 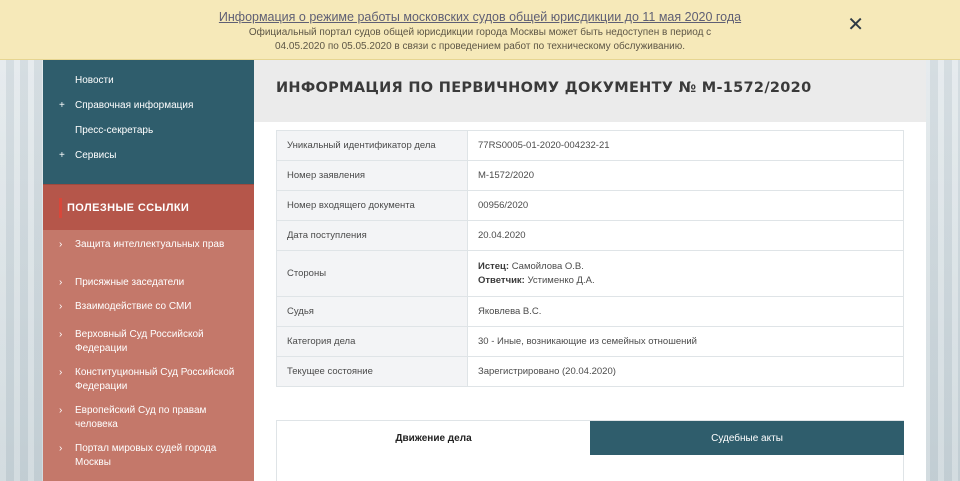 I want to click on row-value: 20.04.2020, so click(x=685, y=235).